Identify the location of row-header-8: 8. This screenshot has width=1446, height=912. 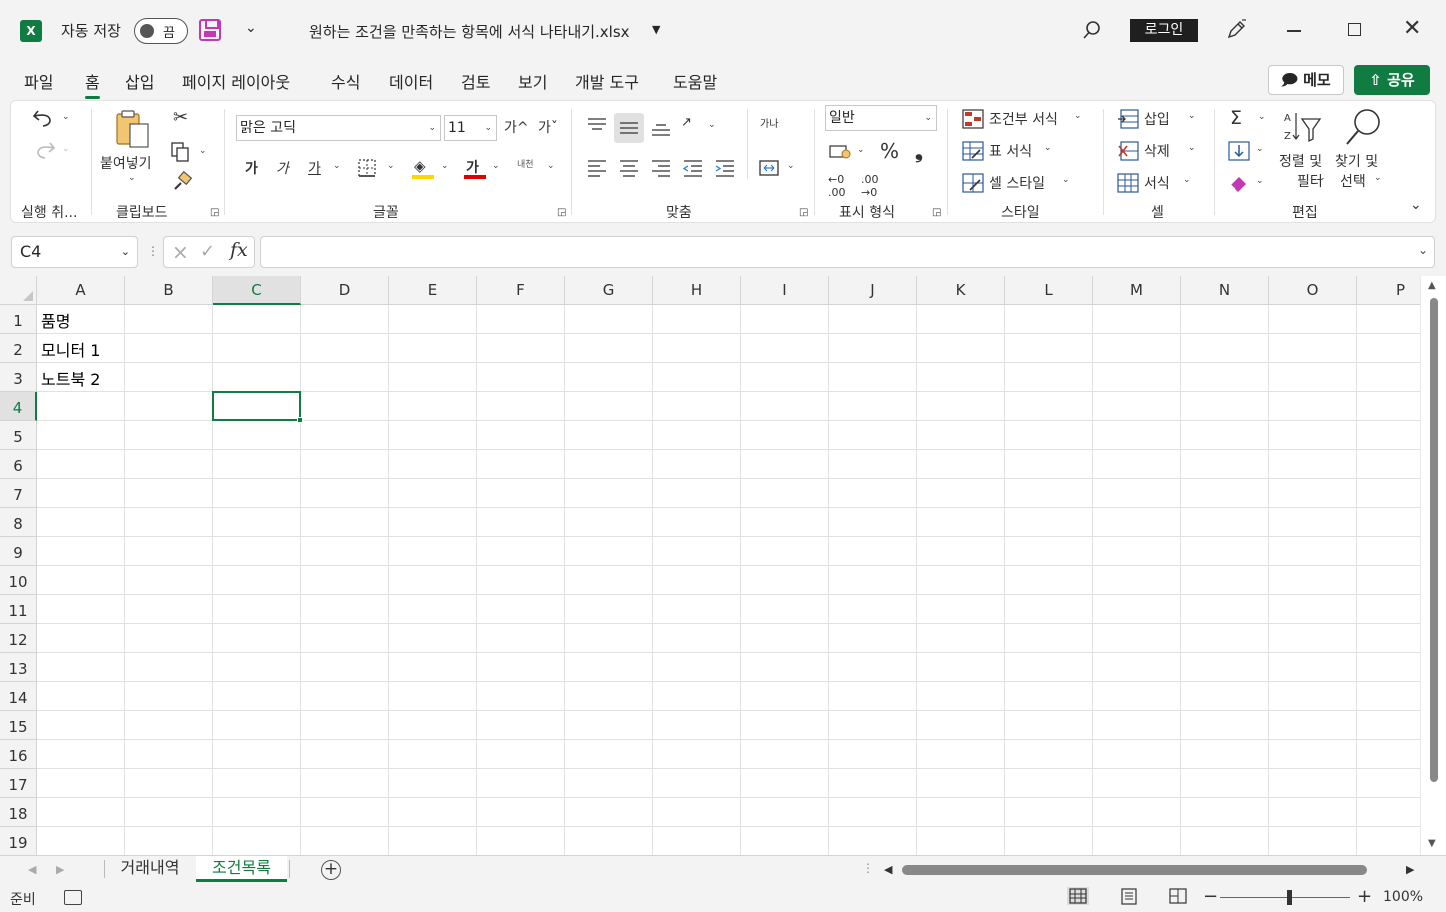
(18, 522).